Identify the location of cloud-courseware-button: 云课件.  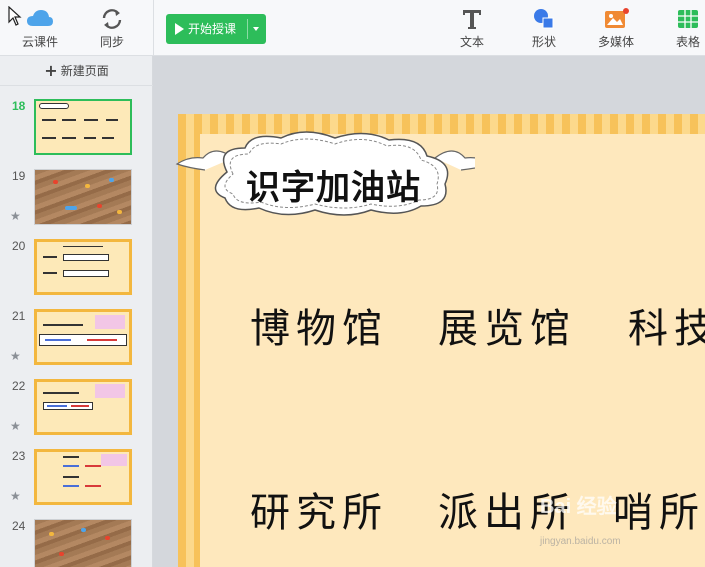
(40, 30).